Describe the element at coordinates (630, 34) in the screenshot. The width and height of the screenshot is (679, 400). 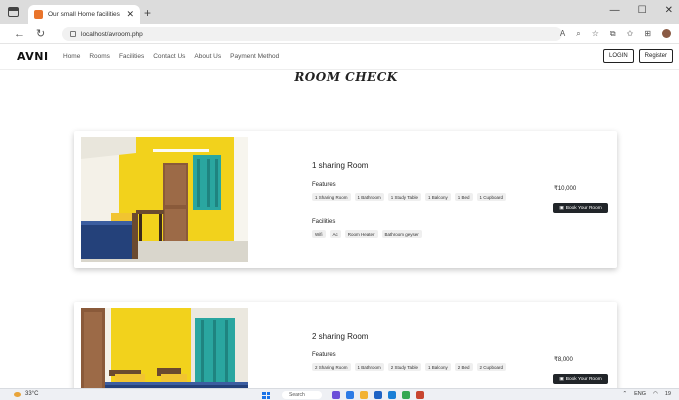
I see `favorites-icon: ✩` at that location.